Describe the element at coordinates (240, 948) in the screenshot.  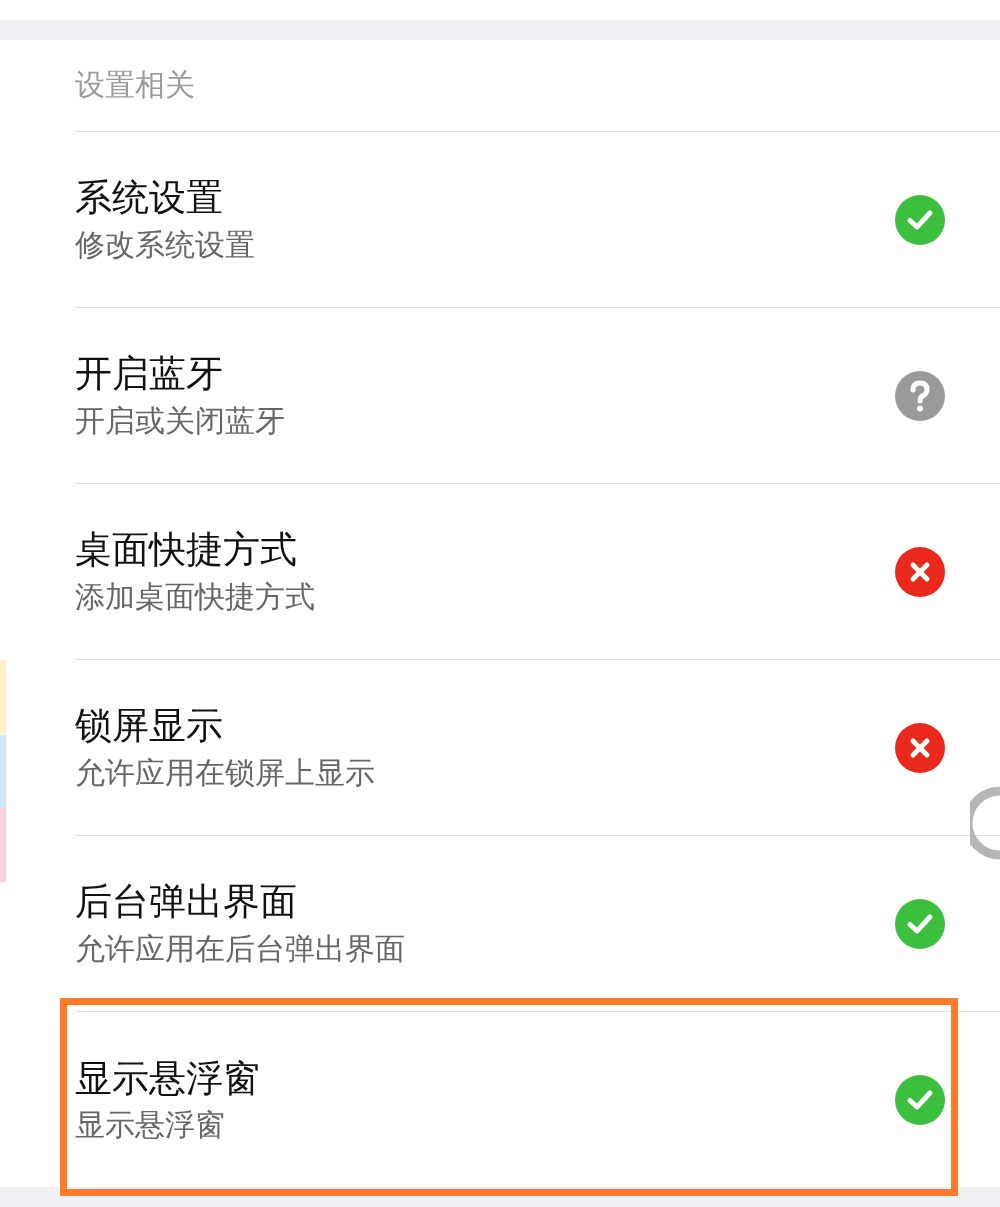
I see `permission-description: 允许应用在后台弹出界面` at that location.